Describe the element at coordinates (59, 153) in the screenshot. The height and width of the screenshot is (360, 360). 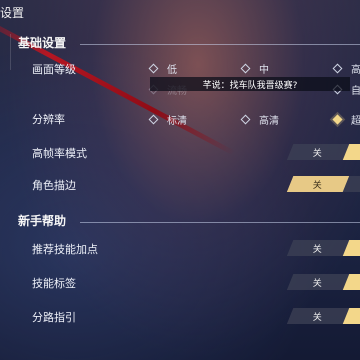
I see `high-fps-label: 高帧率模式` at that location.